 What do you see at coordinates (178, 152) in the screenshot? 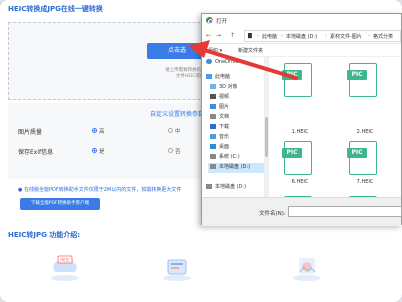
I see `exif-no-label: 否` at bounding box center [178, 152].